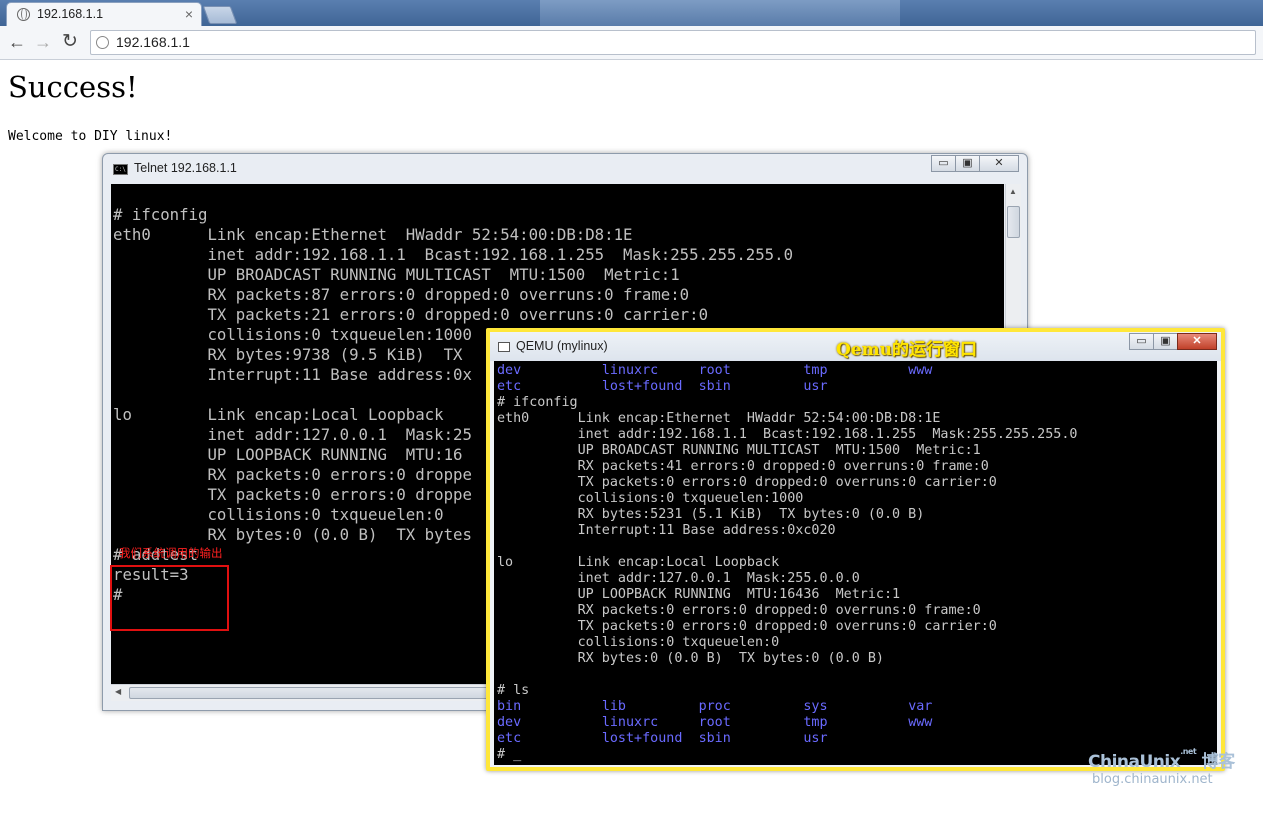  I want to click on qemu-titlebar: QEMU (mylinux) Qemu的运行窗口 ▭ ▣ ✕, so click(855, 346).